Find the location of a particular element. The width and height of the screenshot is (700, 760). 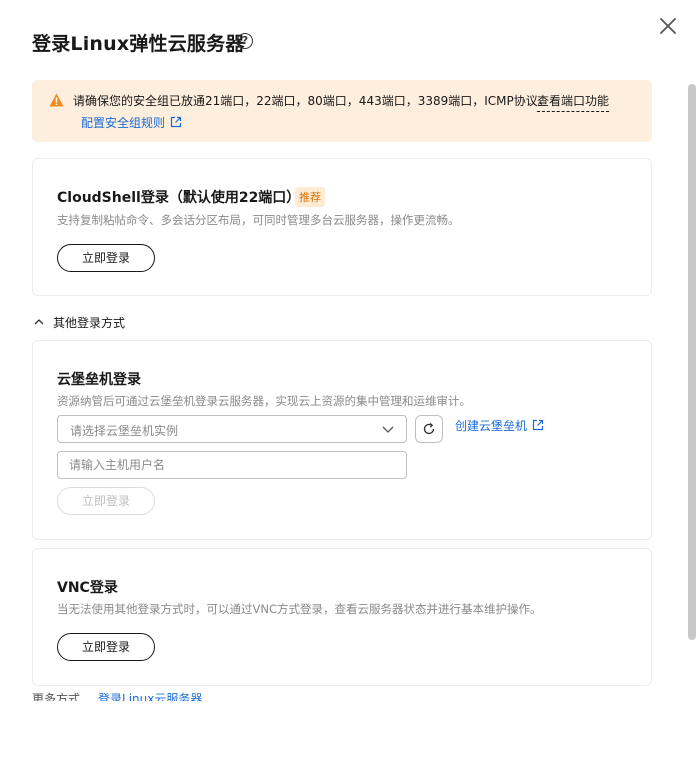

chevron-down-icon is located at coordinates (388, 429).